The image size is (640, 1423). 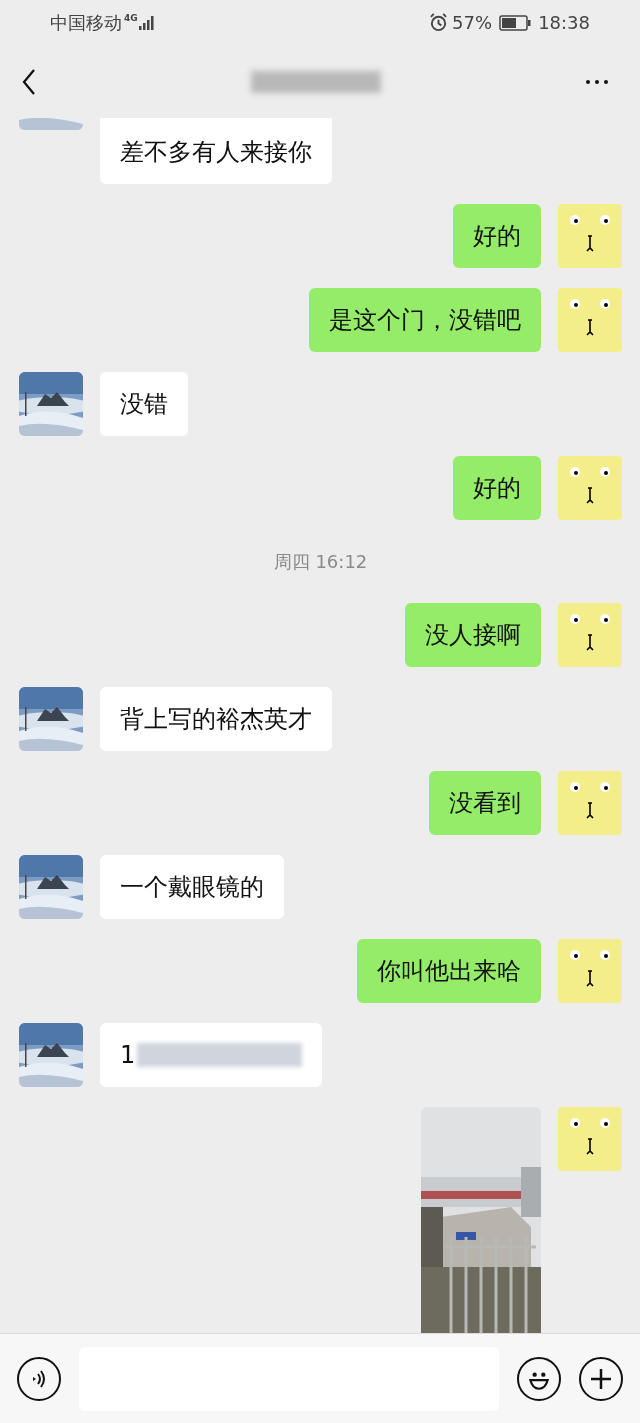 I want to click on message-text: 差不多有人来接你, so click(x=216, y=152).